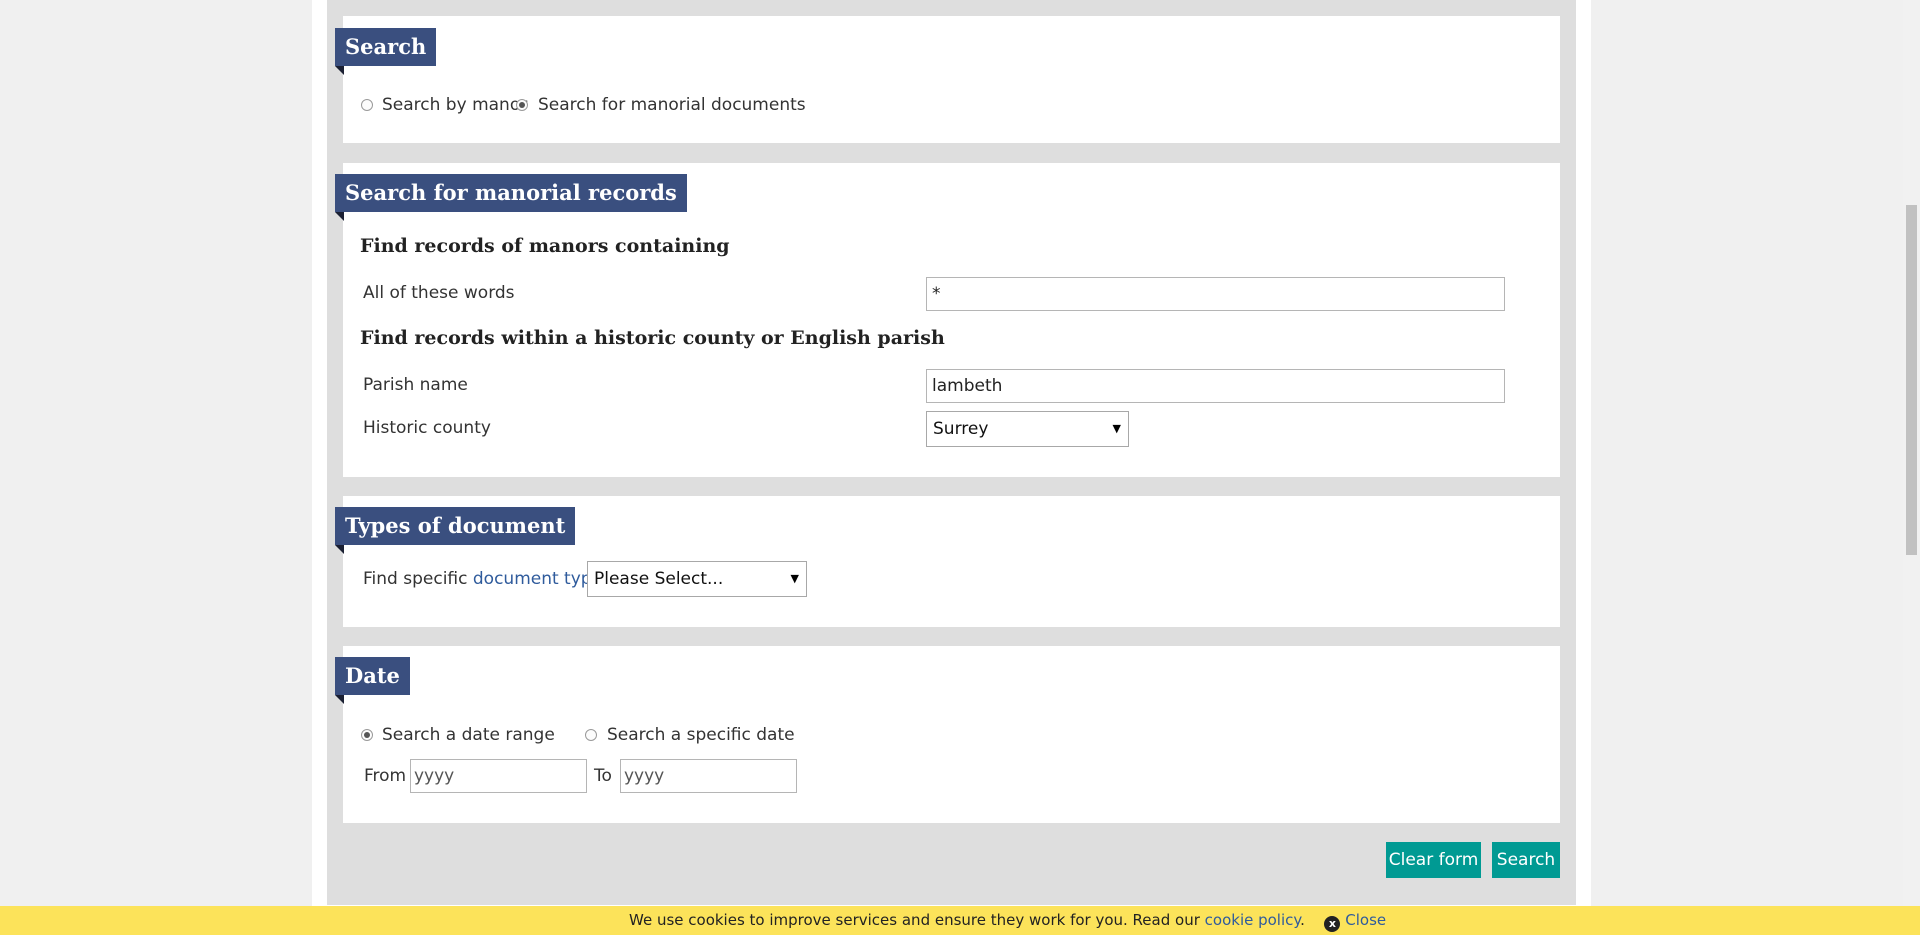  Describe the element at coordinates (708, 776) in the screenshot. I see `to-year-input: yyyy` at that location.